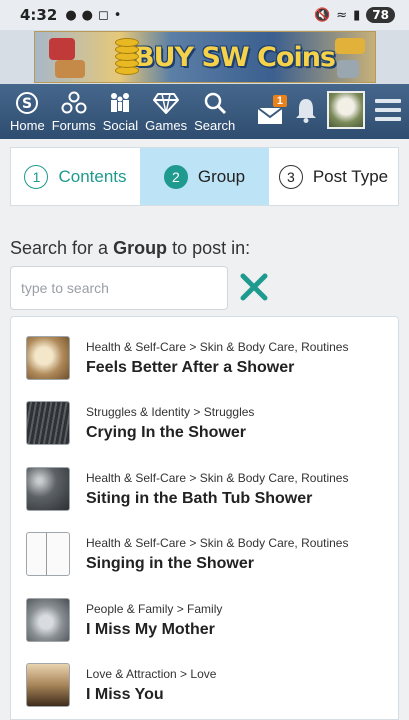  What do you see at coordinates (166, 103) in the screenshot?
I see `diamond-icon` at bounding box center [166, 103].